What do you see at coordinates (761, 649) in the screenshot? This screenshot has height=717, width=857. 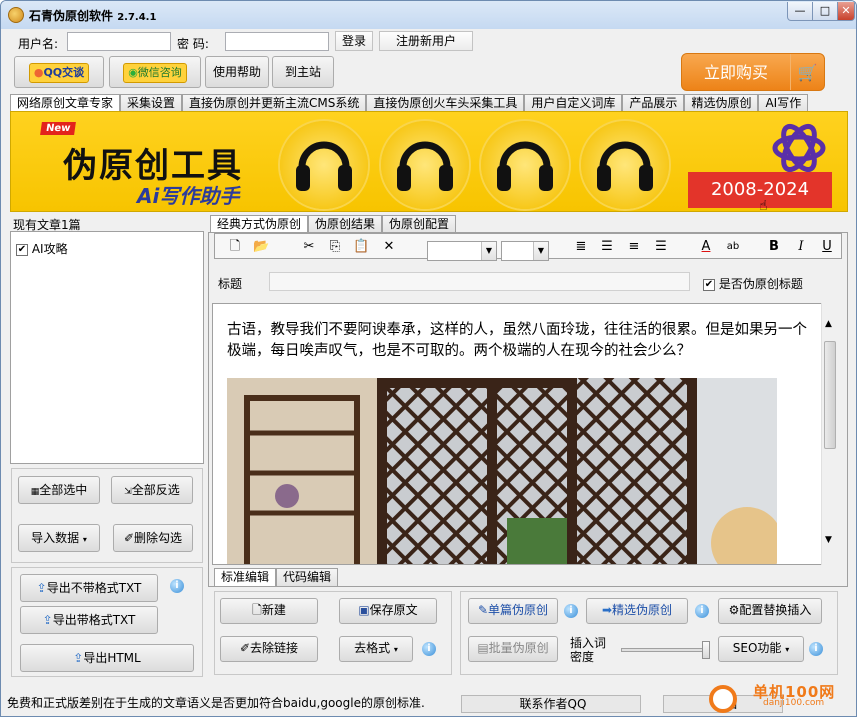 I see `seo-function-dropdown: SEO功能 ▾` at bounding box center [761, 649].